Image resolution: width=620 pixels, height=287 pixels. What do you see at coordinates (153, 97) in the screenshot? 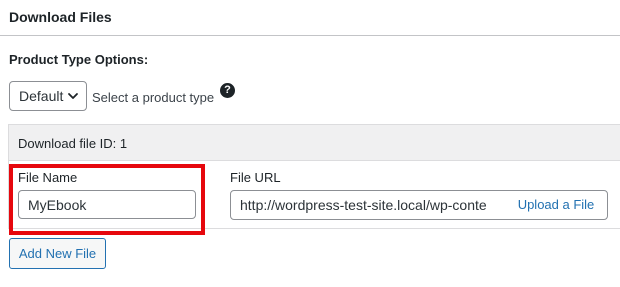
I see `product-type-hint: Select a product type` at bounding box center [153, 97].